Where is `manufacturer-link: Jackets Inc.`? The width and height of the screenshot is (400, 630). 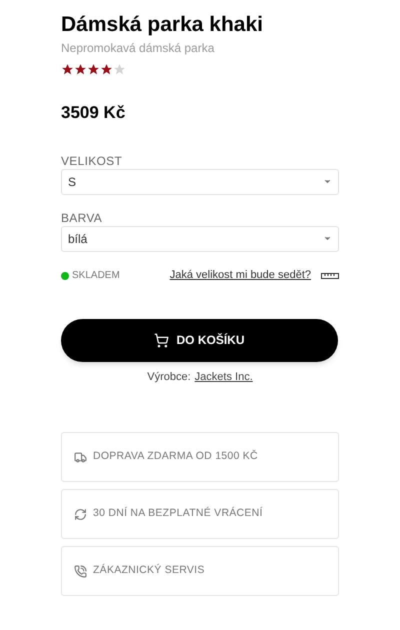
manufacturer-link: Jackets Inc. is located at coordinates (223, 376).